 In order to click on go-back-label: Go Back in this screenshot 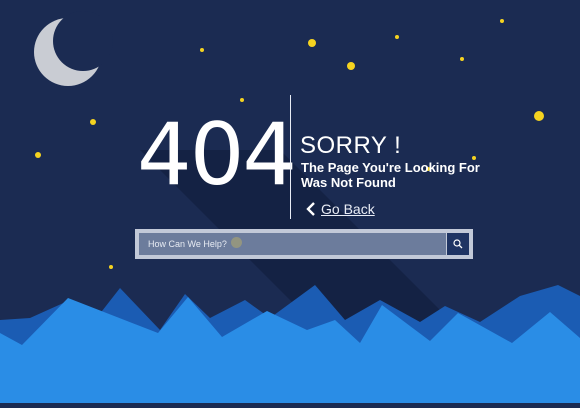, I will do `click(348, 209)`.